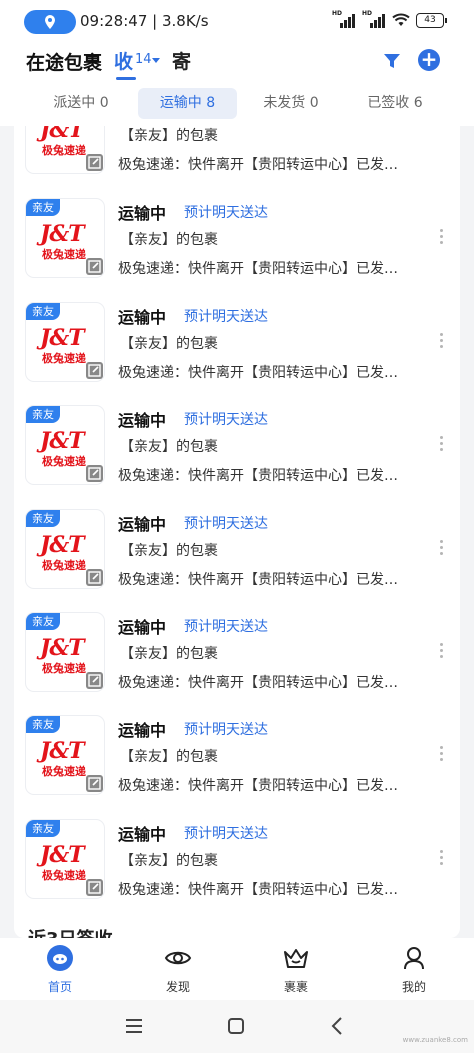  Describe the element at coordinates (59, 987) in the screenshot. I see `nav-label: 首页` at that location.